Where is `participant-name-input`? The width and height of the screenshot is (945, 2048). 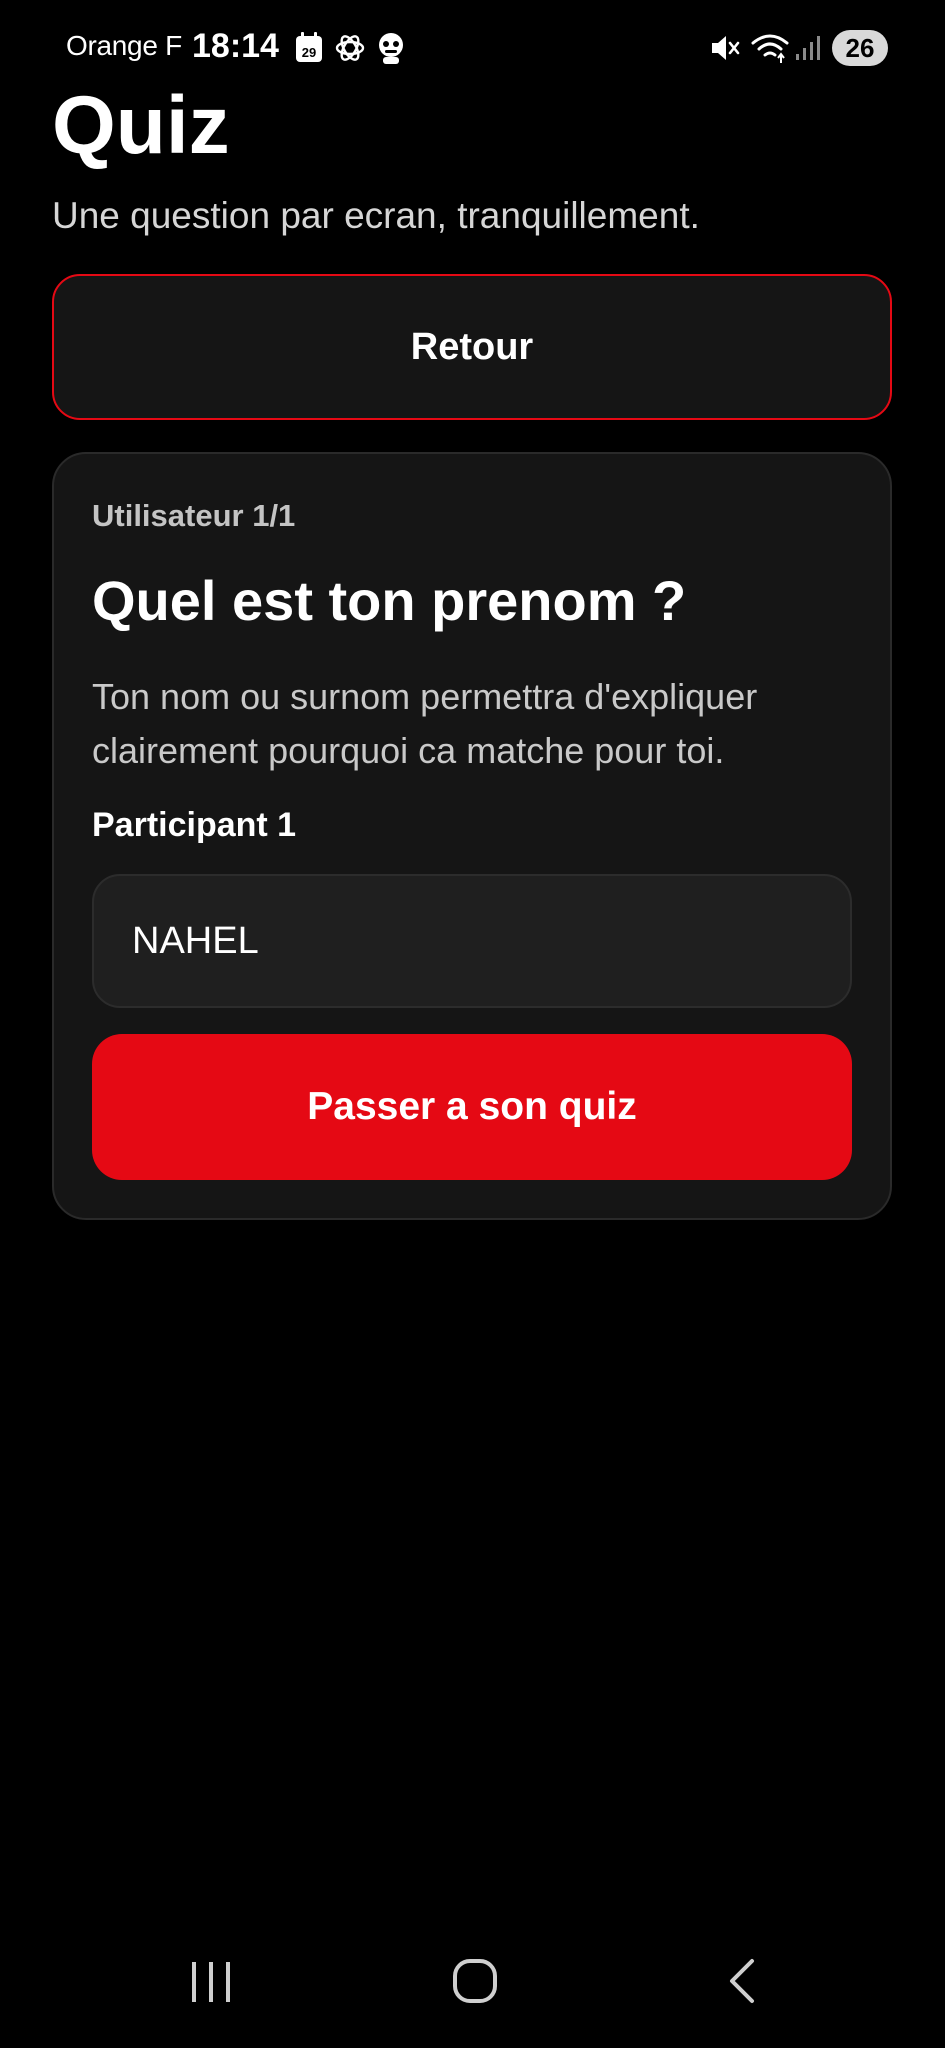
participant-name-input is located at coordinates (472, 941).